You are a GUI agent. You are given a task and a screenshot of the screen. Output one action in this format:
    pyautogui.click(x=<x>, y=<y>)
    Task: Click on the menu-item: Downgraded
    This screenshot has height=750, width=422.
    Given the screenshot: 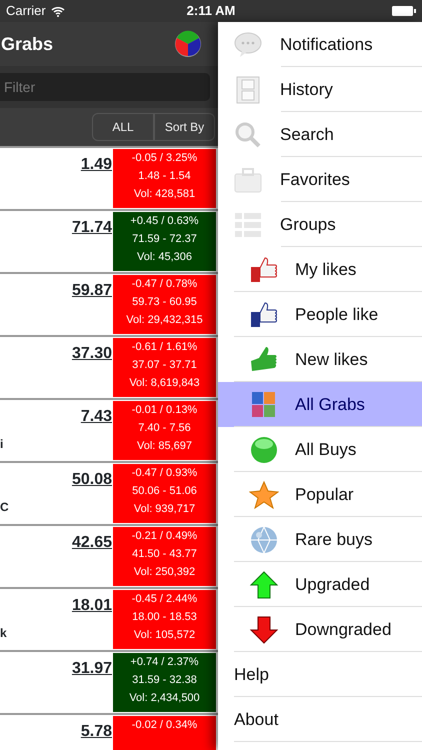 What is the action you would take?
    pyautogui.click(x=320, y=629)
    